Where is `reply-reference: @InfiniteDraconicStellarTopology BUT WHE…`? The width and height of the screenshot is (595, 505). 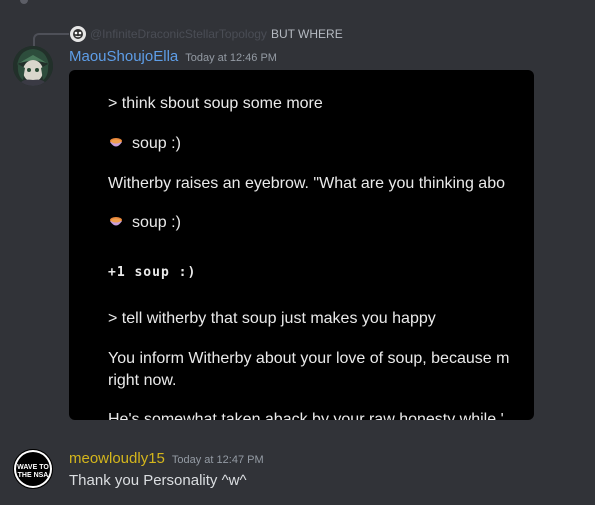
reply-reference: @InfiniteDraconicStellarTopology BUT WHE… is located at coordinates (206, 34).